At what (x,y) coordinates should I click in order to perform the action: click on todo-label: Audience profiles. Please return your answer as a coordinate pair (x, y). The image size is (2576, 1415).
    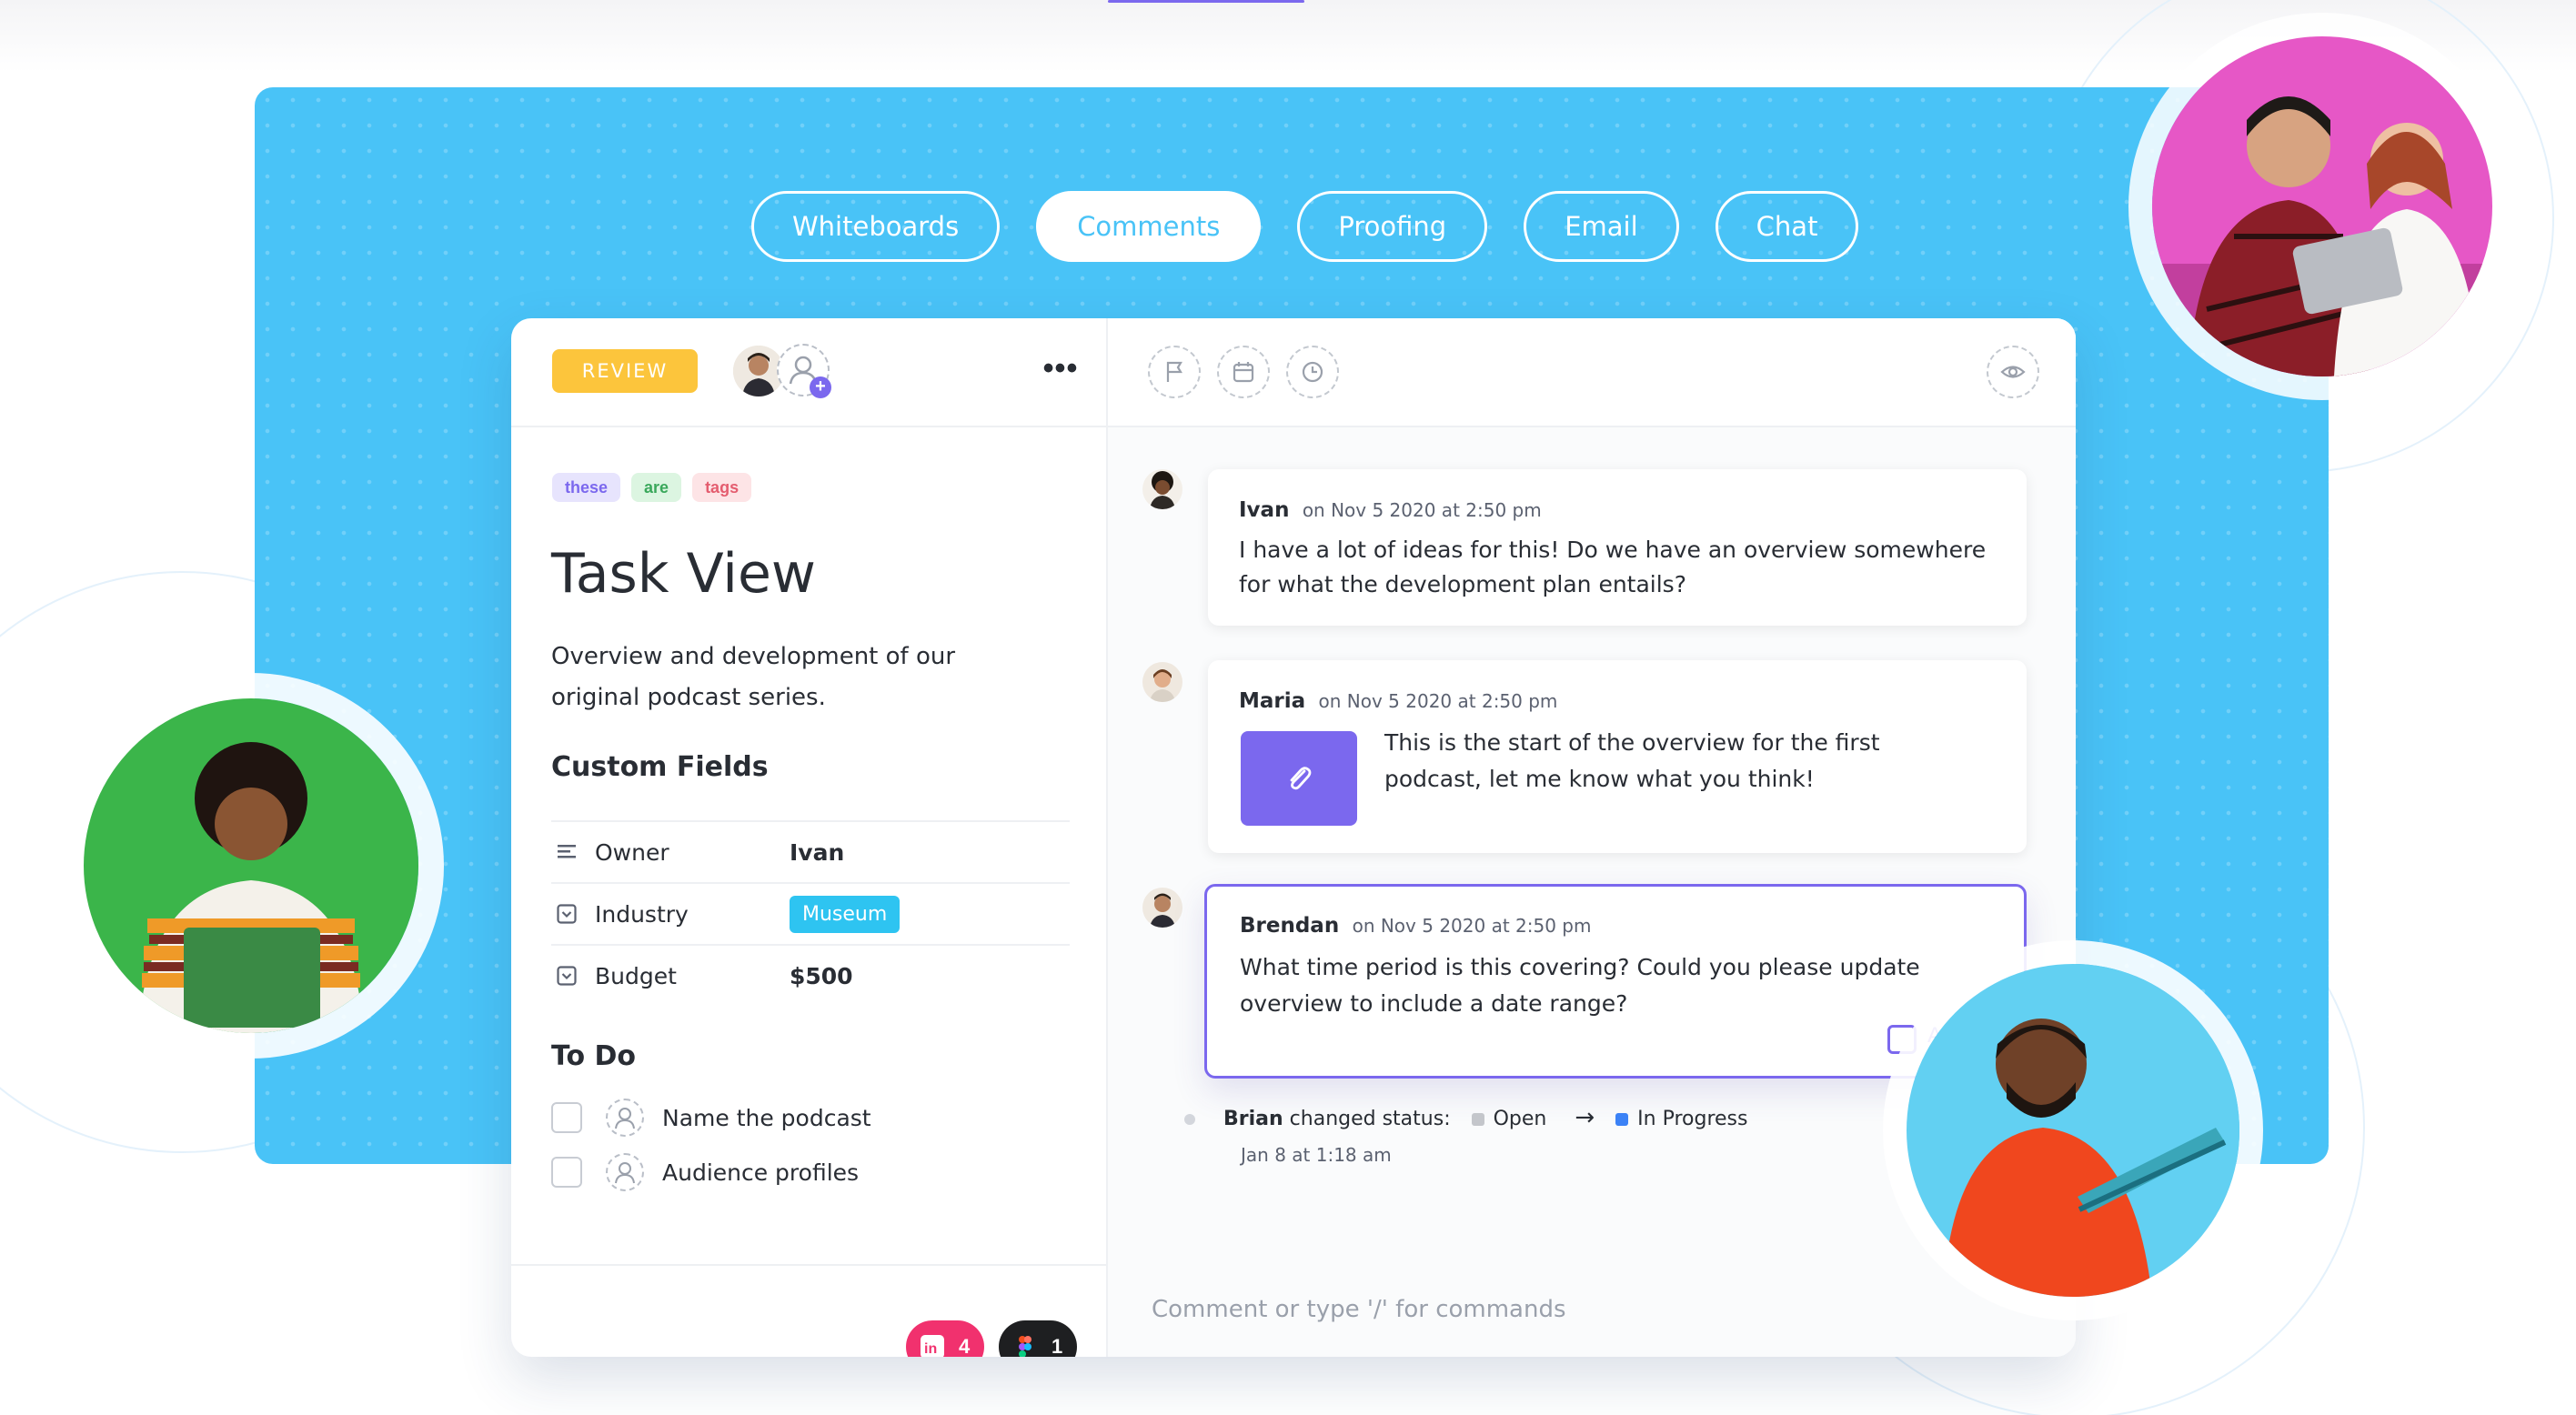
    Looking at the image, I should click on (760, 1172).